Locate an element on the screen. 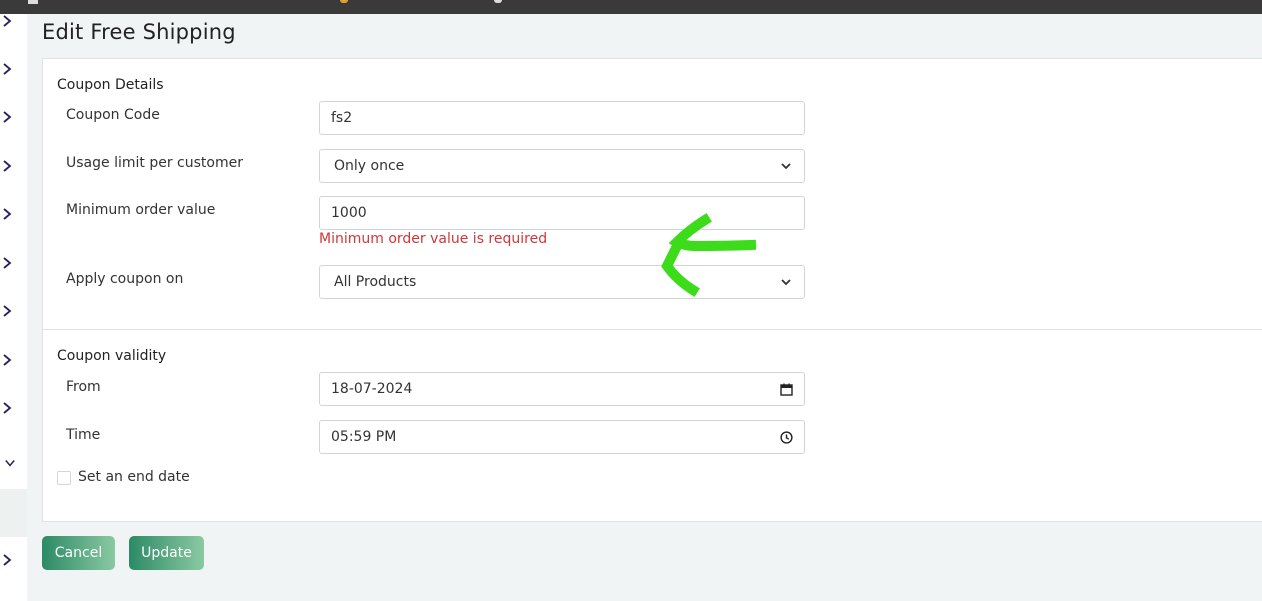 This screenshot has width=1262, height=601. section-title: Coupon validity is located at coordinates (112, 356).